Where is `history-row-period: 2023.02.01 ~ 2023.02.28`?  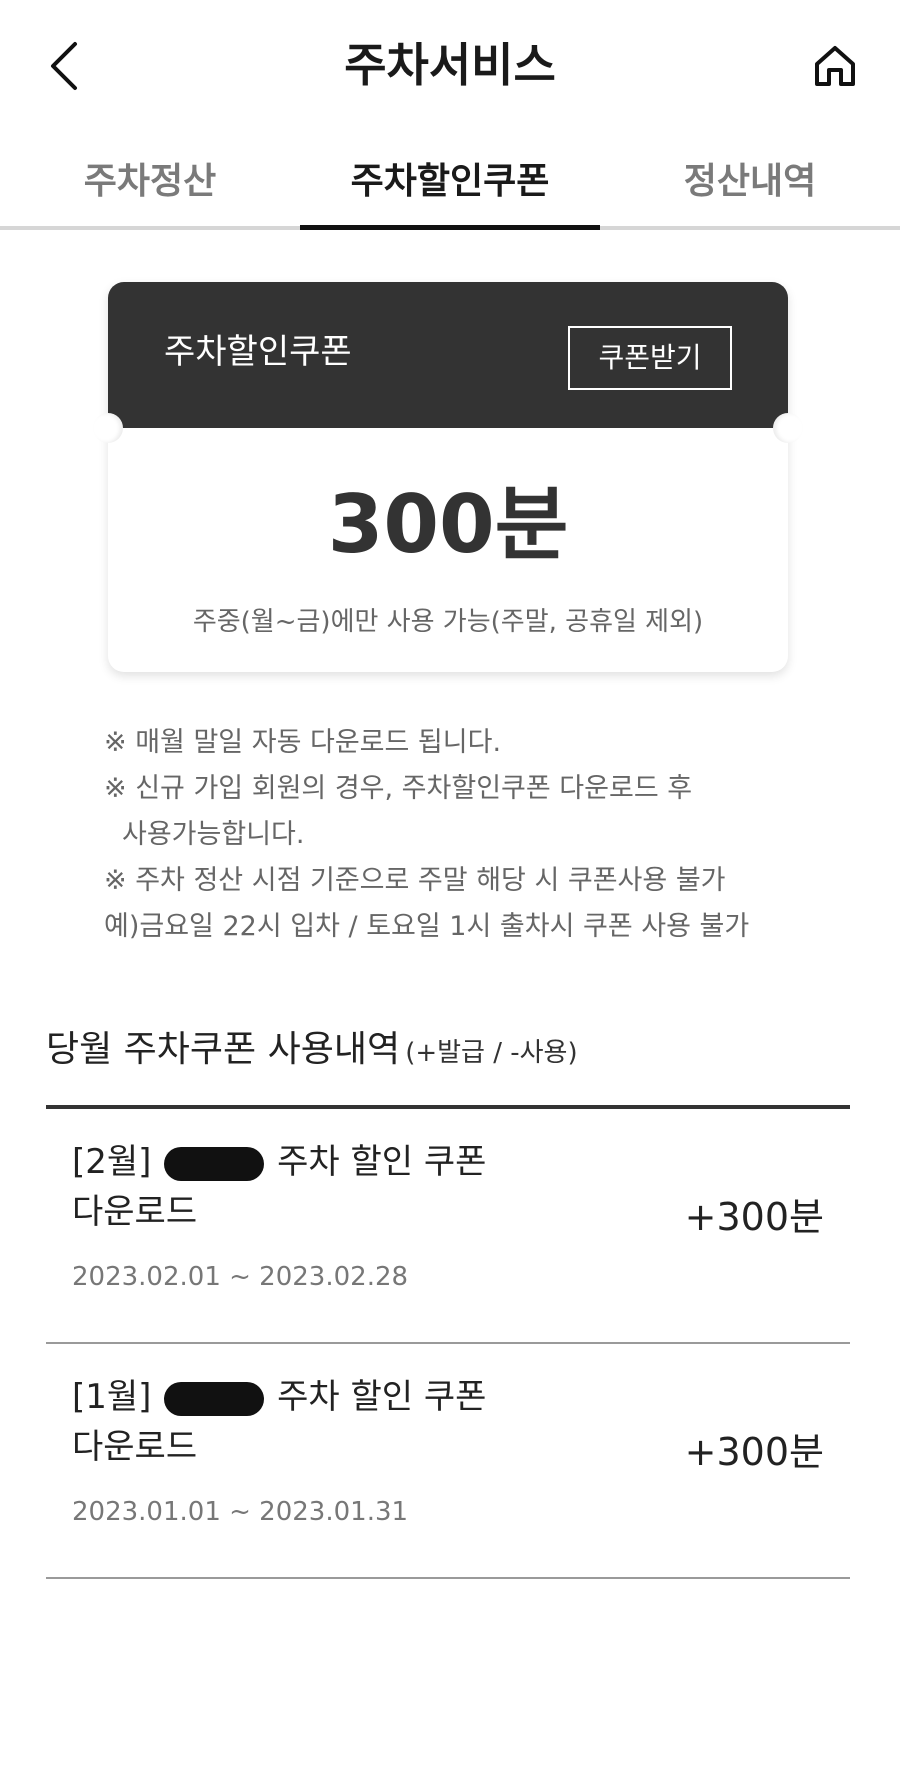
history-row-period: 2023.02.01 ~ 2023.02.28 is located at coordinates (240, 1277).